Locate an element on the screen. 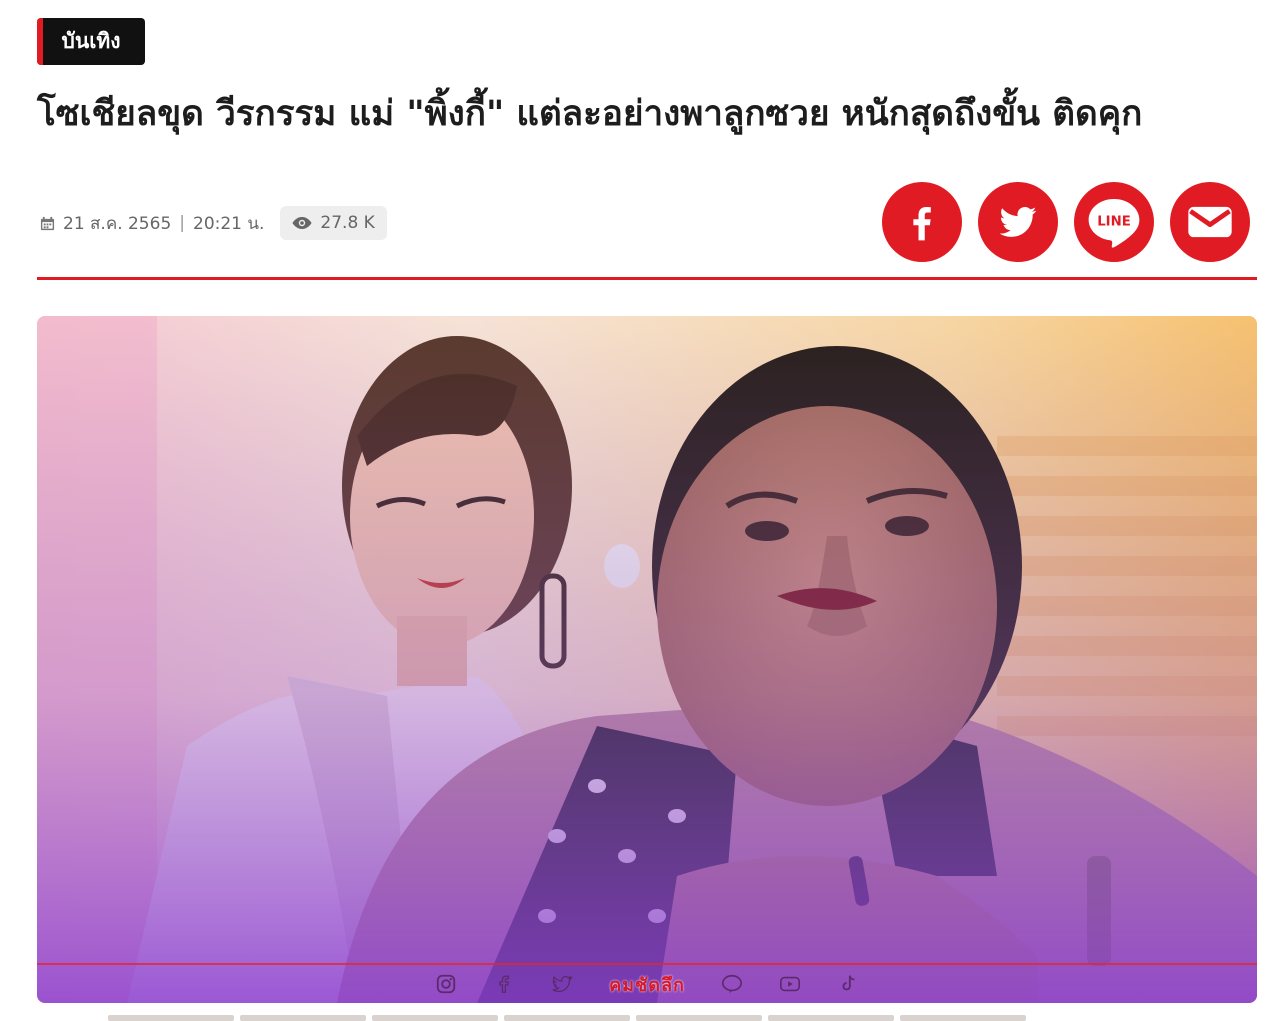 Image resolution: width=1280 pixels, height=1021 pixels. twitter-footer-icon is located at coordinates (562, 984).